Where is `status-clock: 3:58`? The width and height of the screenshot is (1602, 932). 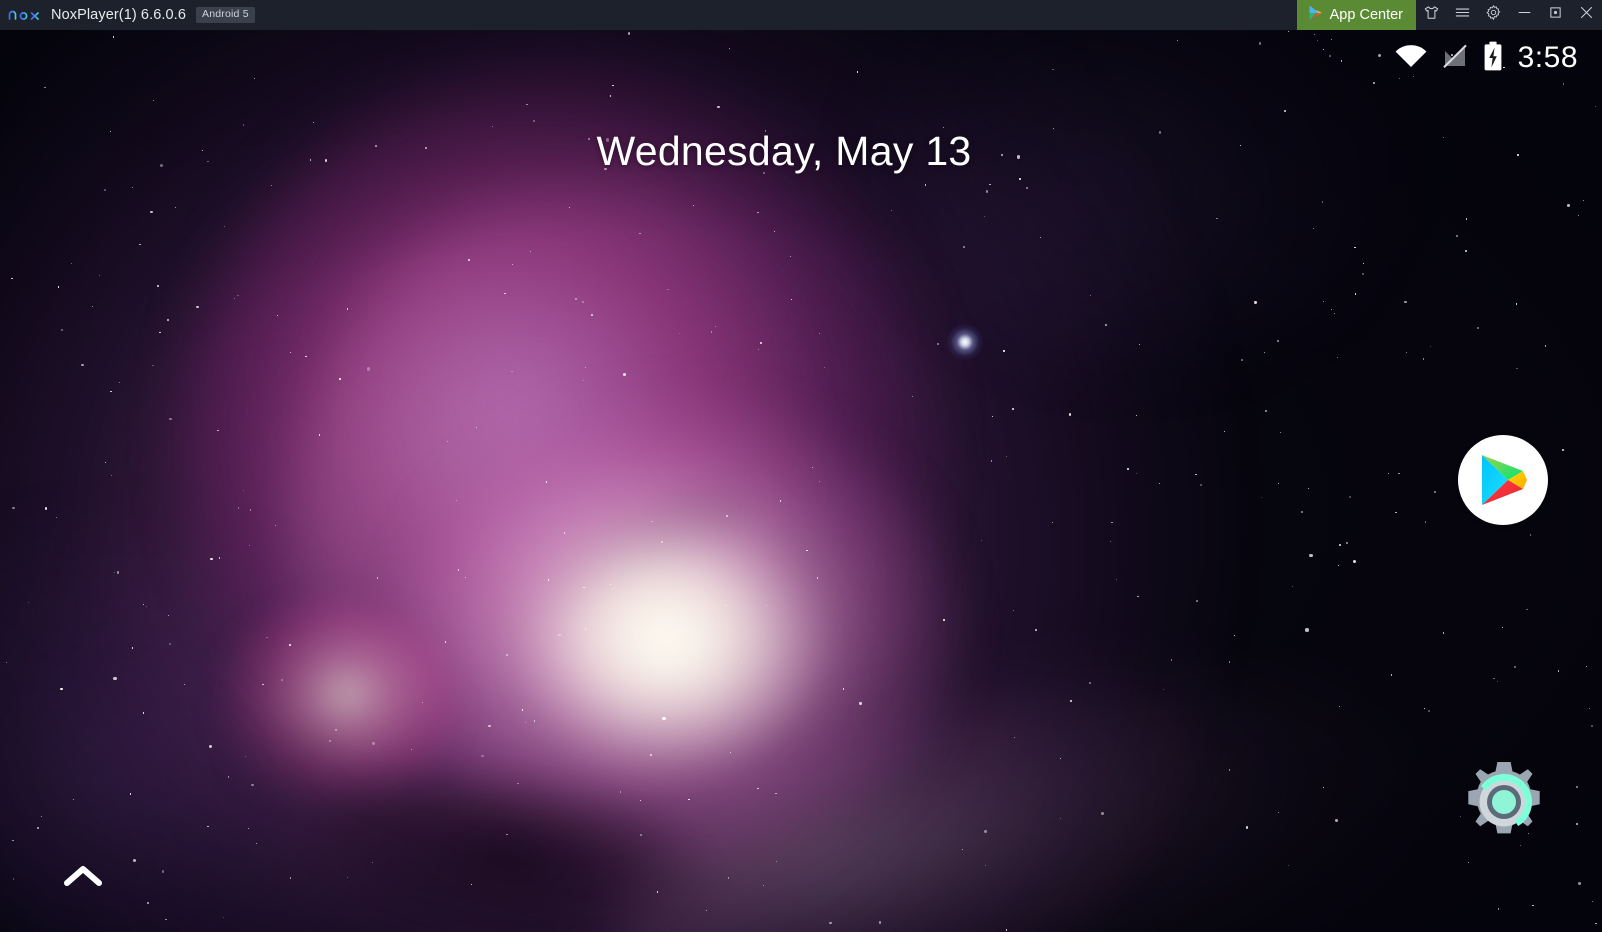 status-clock: 3:58 is located at coordinates (1547, 57).